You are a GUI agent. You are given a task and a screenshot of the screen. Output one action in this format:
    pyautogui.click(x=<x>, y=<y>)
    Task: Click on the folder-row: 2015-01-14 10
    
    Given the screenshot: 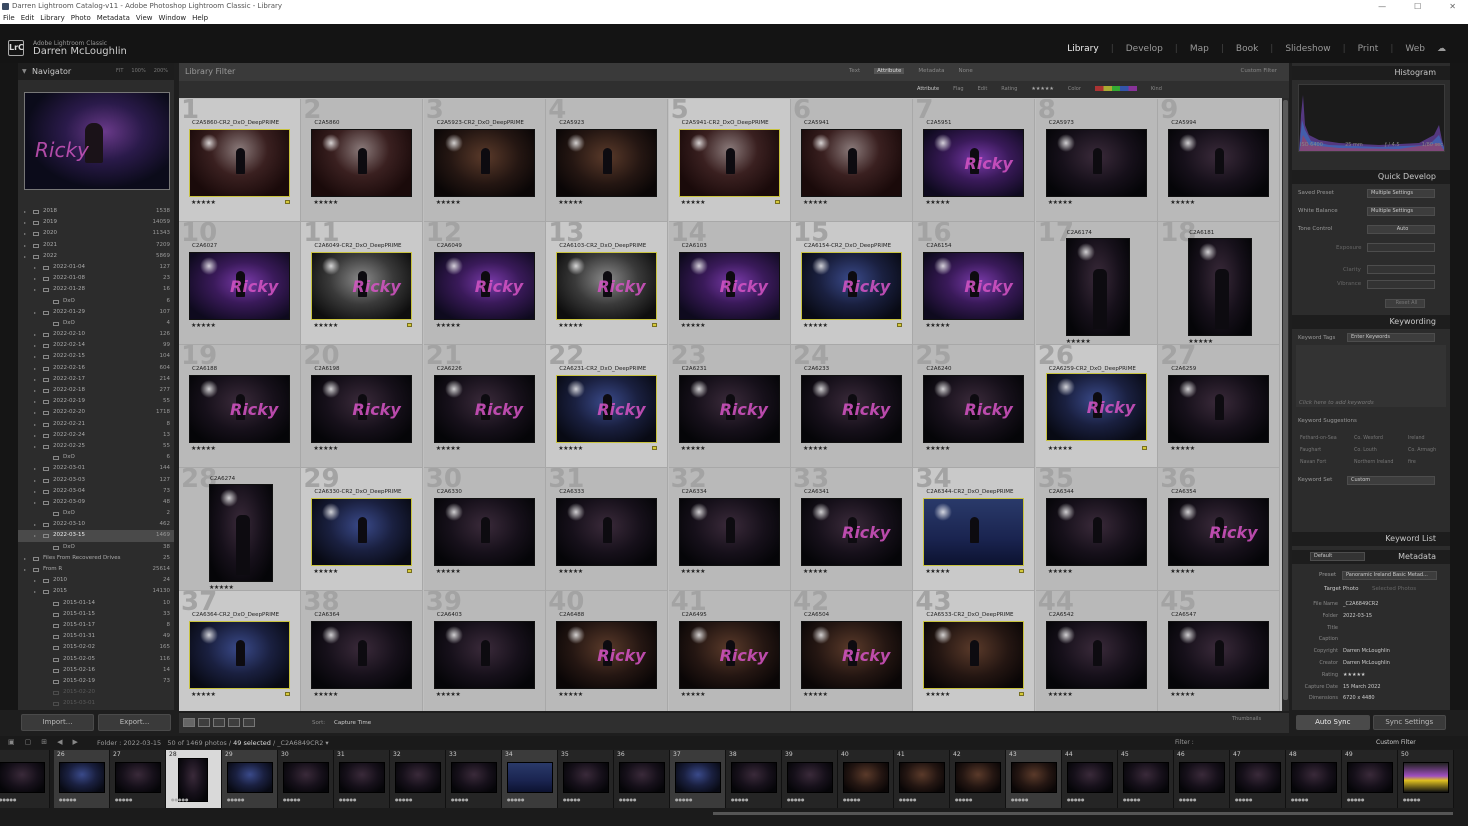 What is the action you would take?
    pyautogui.click(x=96, y=603)
    